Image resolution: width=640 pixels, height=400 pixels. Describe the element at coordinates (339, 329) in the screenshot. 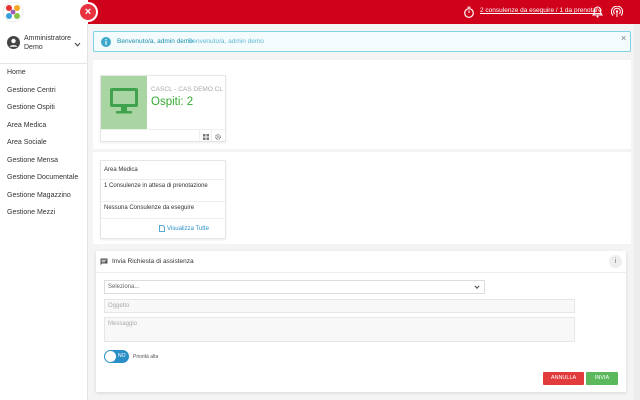

I see `message-textarea: Messaggio` at that location.